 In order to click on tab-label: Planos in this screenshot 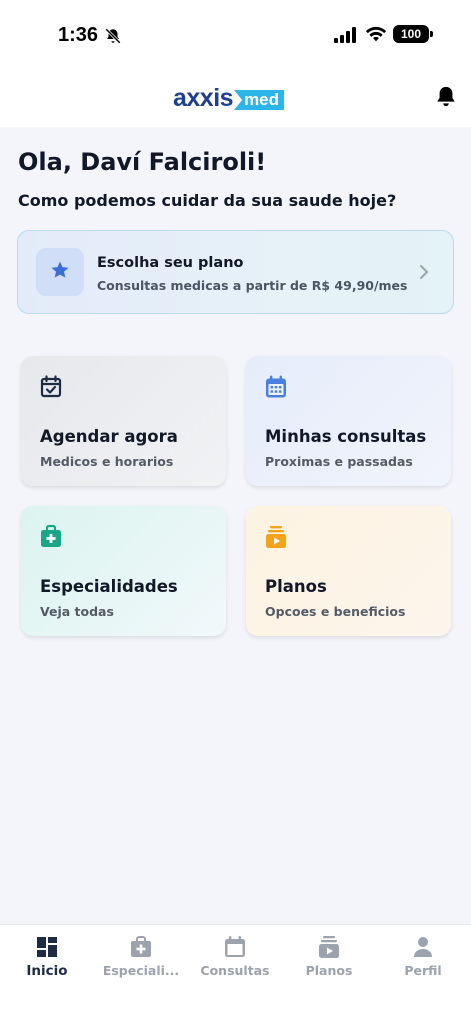, I will do `click(329, 970)`.